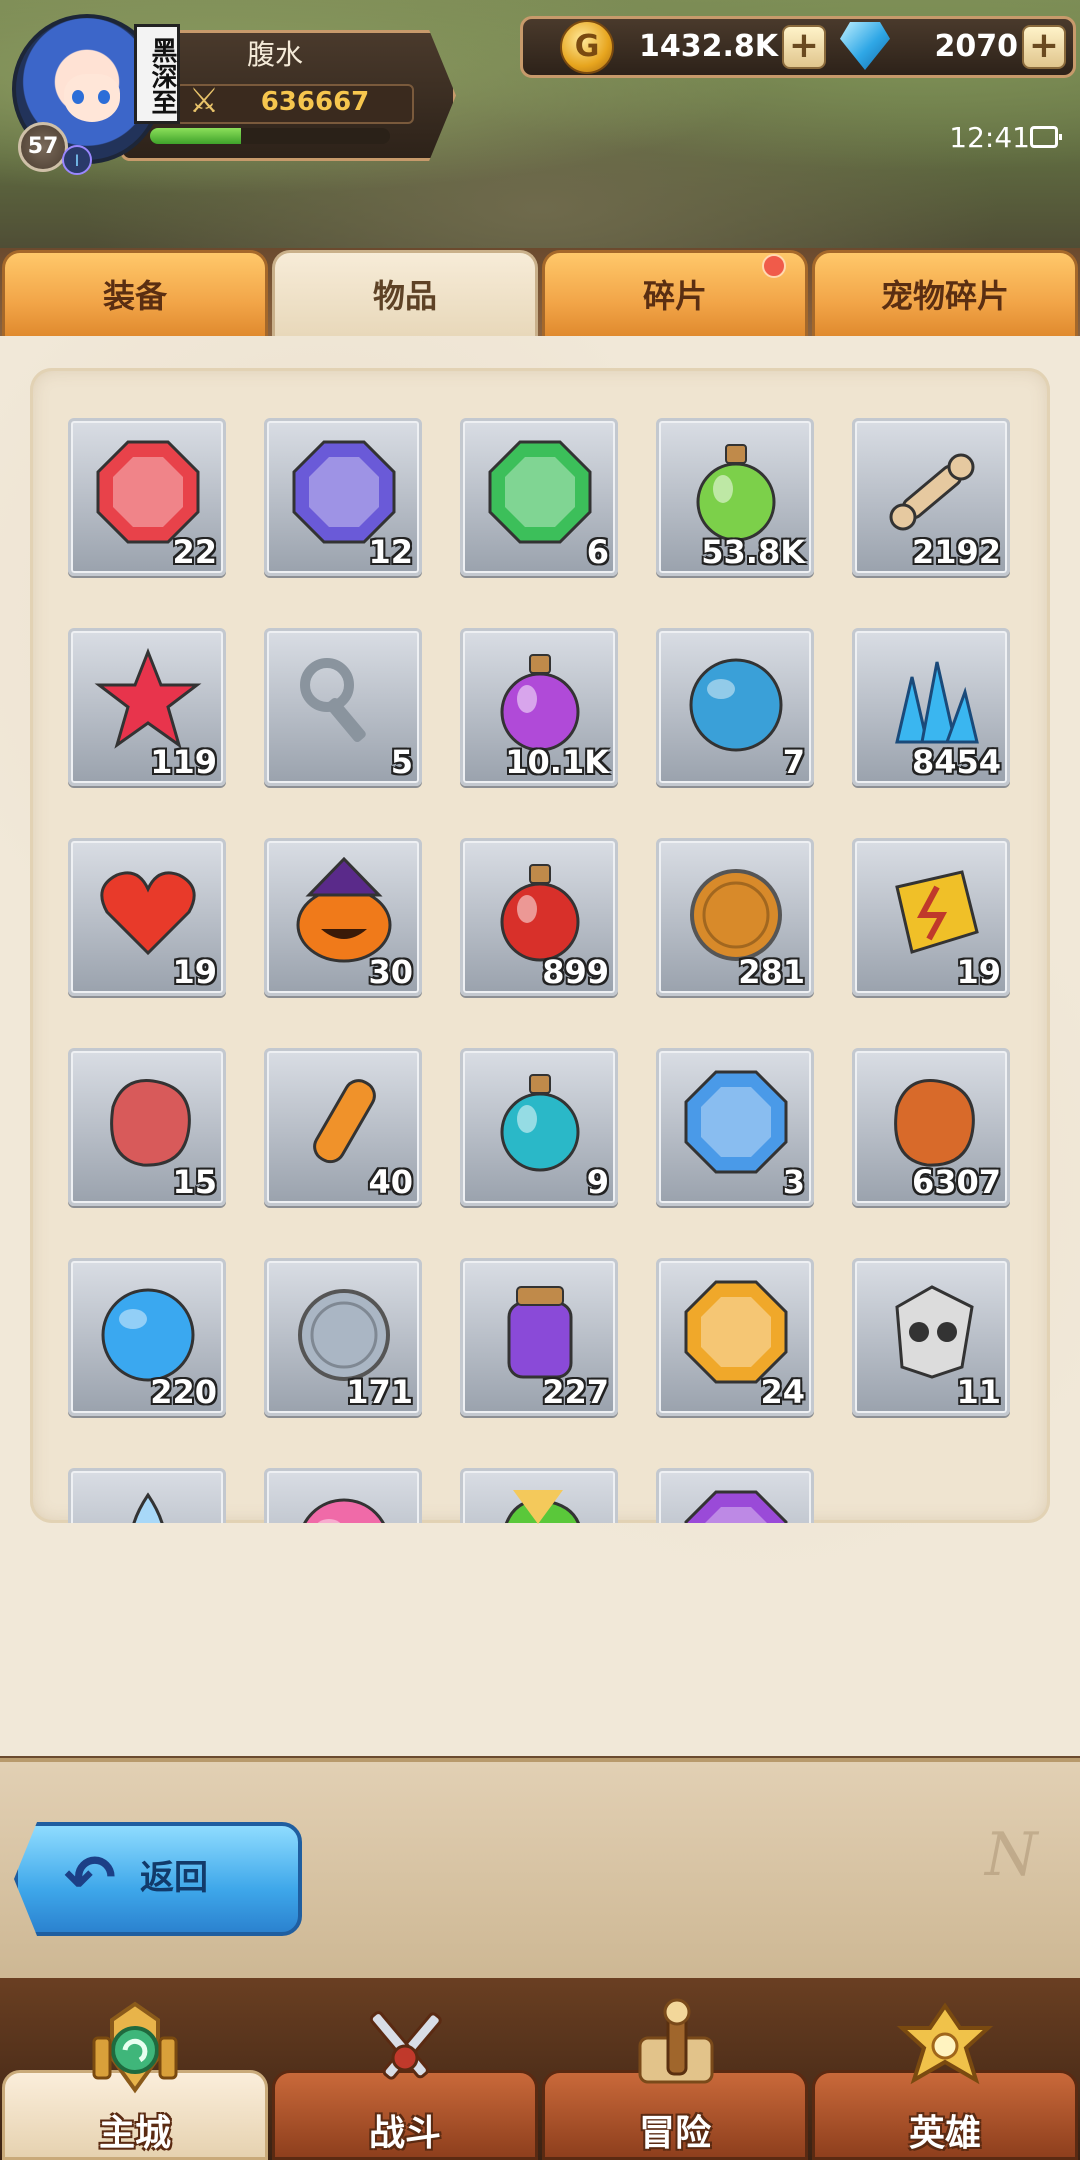 This screenshot has width=1080, height=2160. I want to click on hero-crest-icon, so click(945, 2043).